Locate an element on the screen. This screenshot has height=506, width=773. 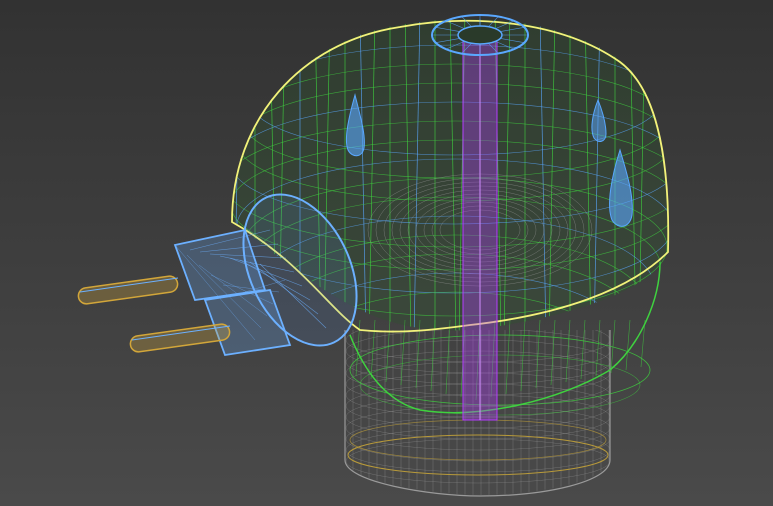
top-cap-ring is located at coordinates (480, 35).